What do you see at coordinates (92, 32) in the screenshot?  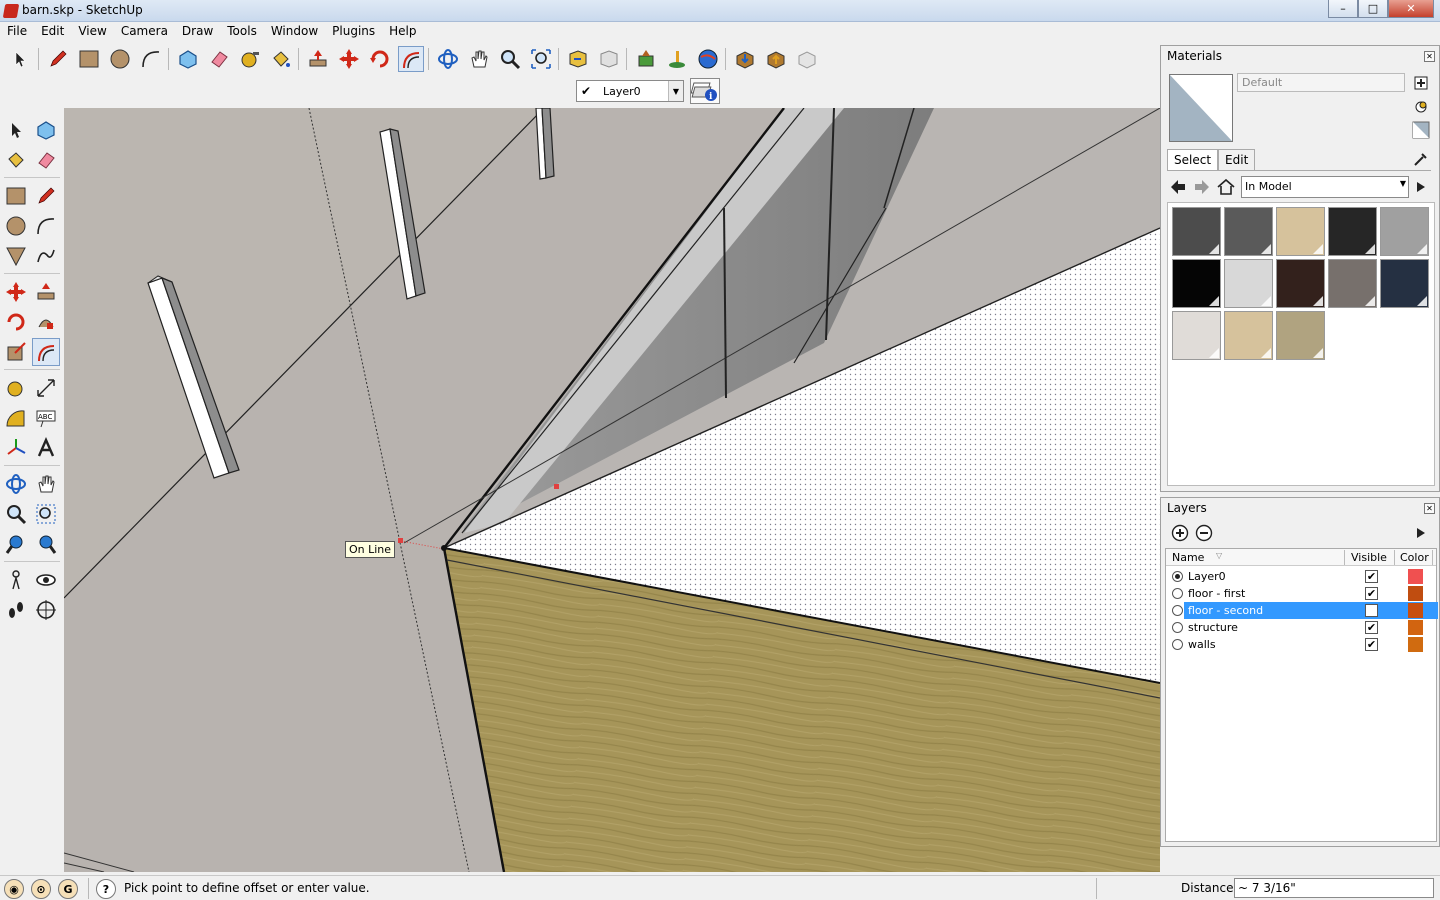 I see `menu-view: View` at bounding box center [92, 32].